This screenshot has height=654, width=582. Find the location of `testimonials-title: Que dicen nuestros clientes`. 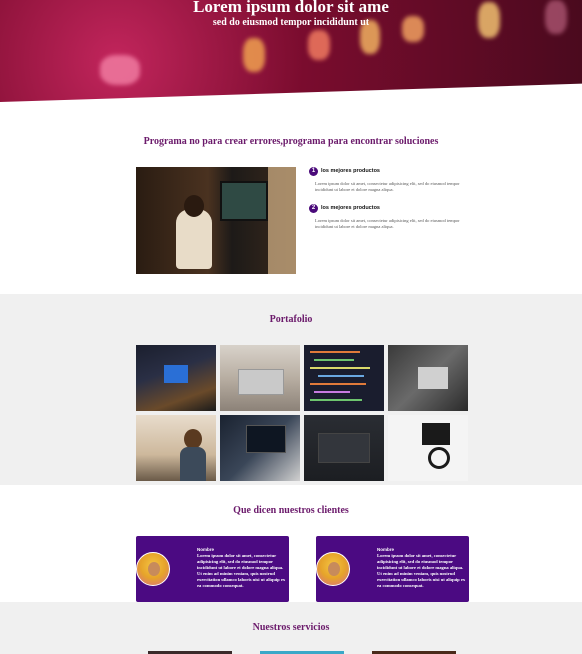

testimonials-title: Que dicen nuestros clientes is located at coordinates (291, 510).